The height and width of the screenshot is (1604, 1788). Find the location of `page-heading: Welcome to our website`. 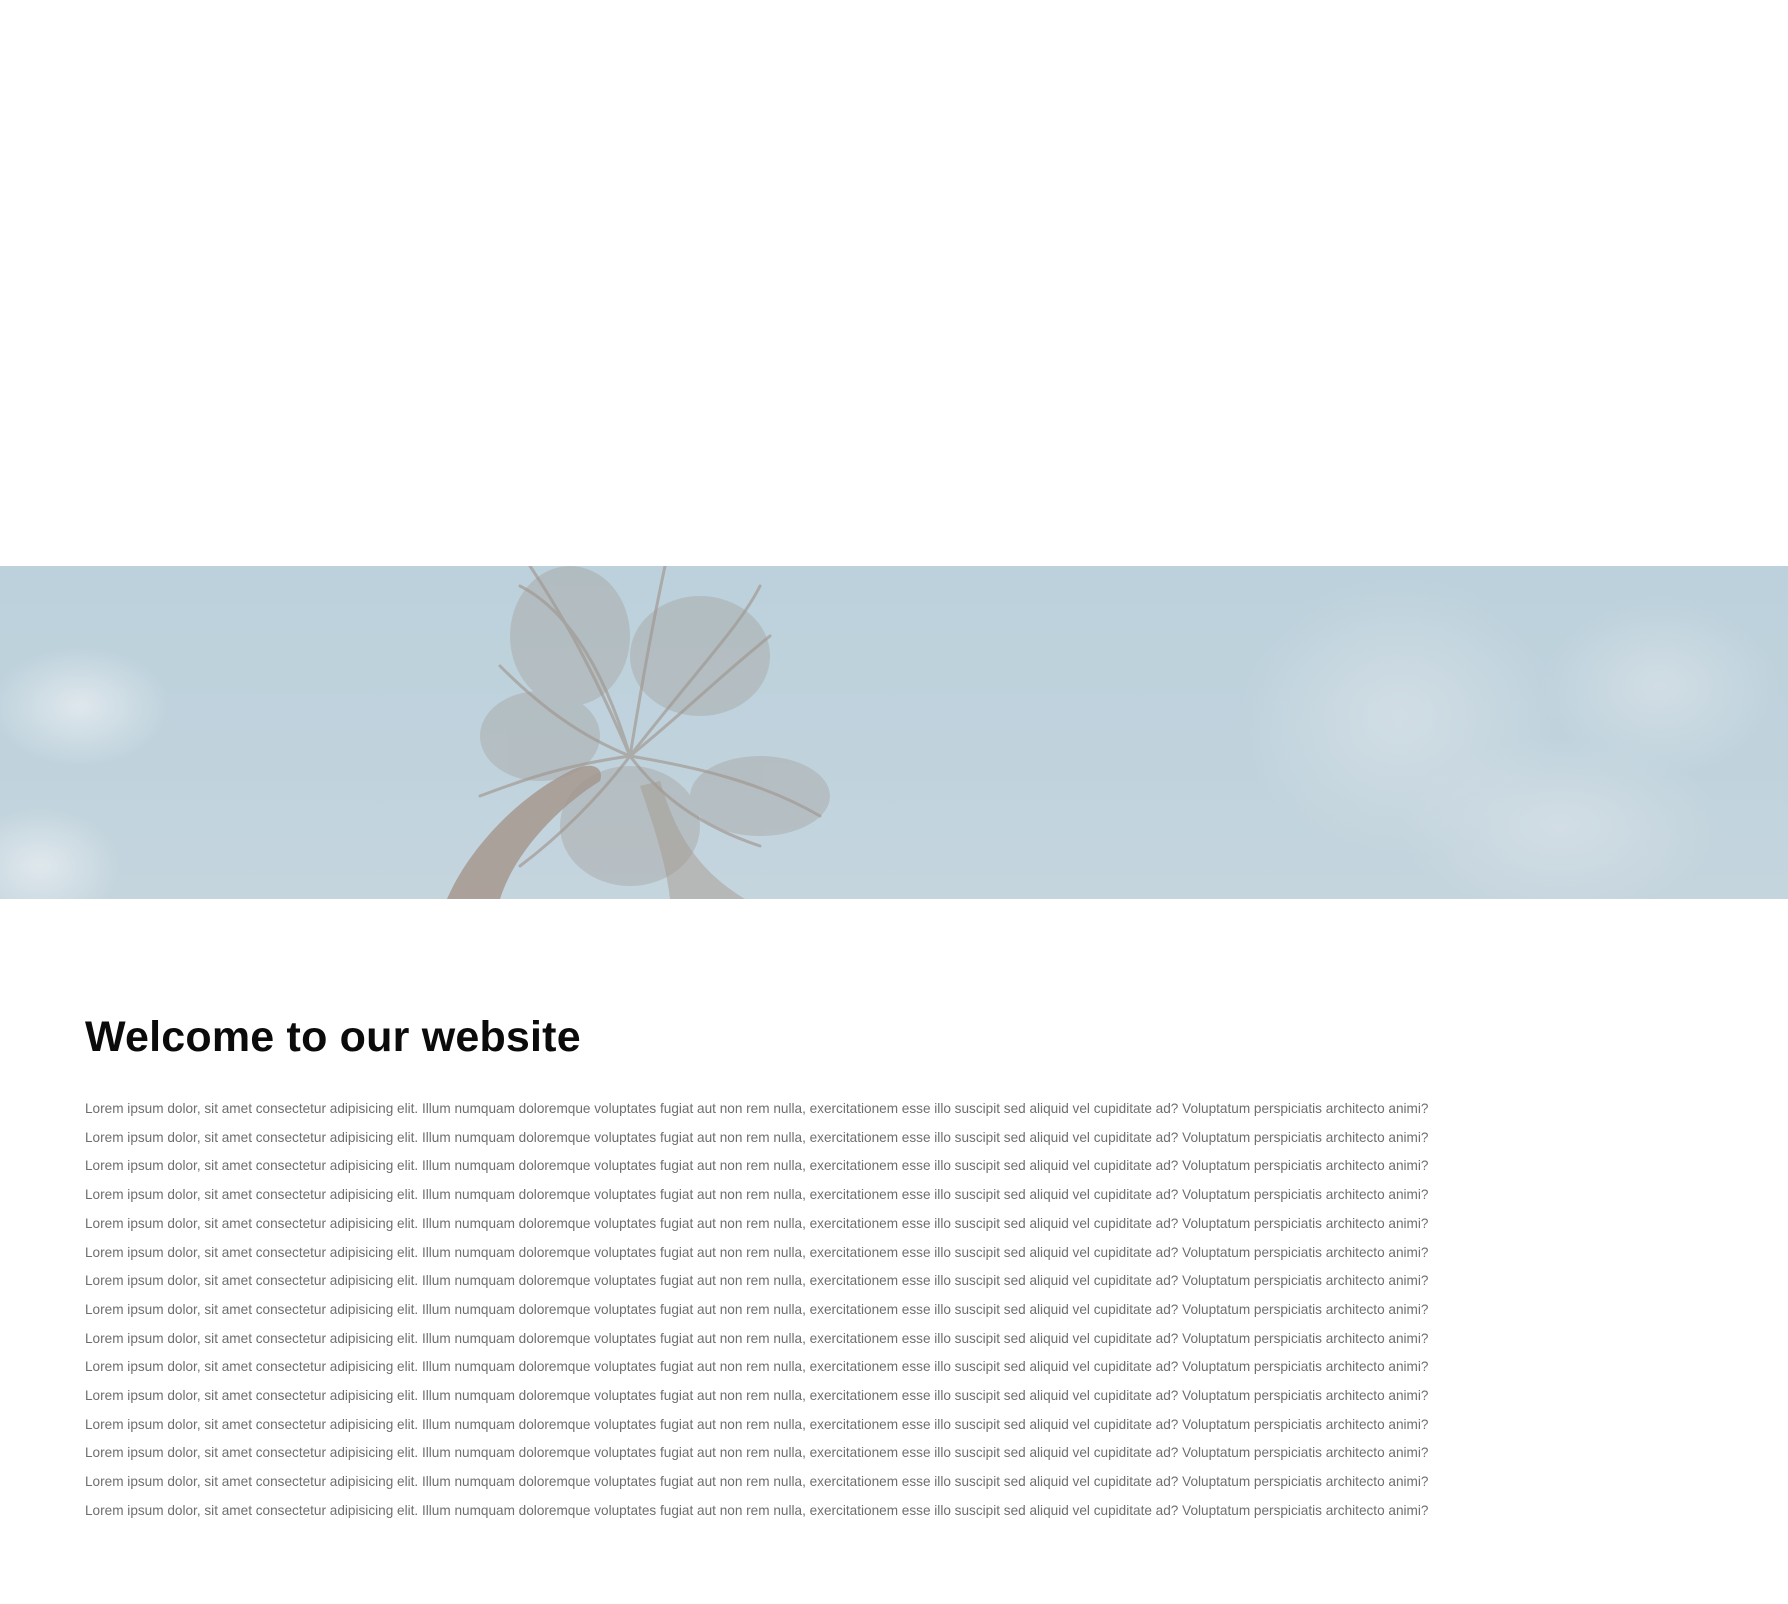

page-heading: Welcome to our website is located at coordinates (333, 1037).